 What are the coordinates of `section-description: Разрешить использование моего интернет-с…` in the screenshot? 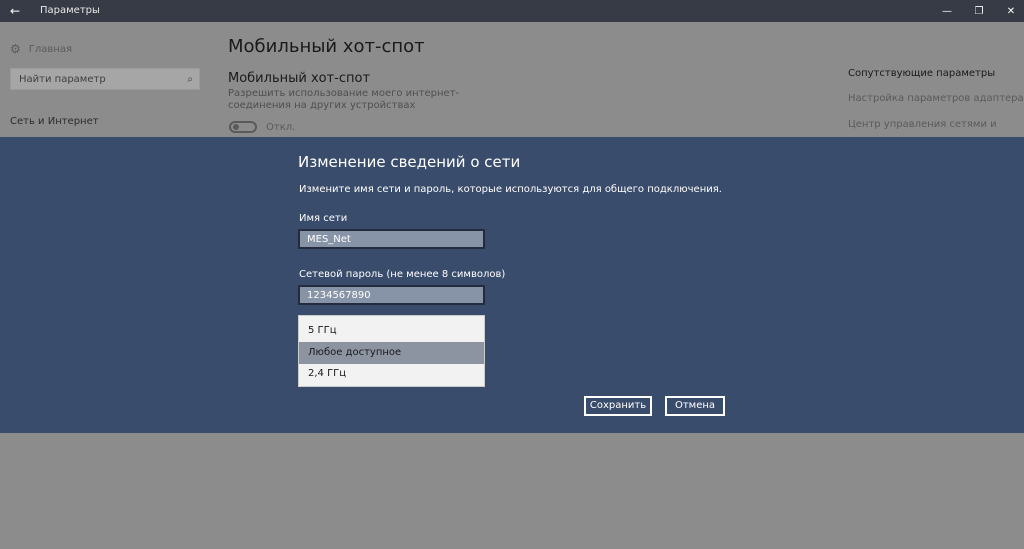 It's located at (344, 99).